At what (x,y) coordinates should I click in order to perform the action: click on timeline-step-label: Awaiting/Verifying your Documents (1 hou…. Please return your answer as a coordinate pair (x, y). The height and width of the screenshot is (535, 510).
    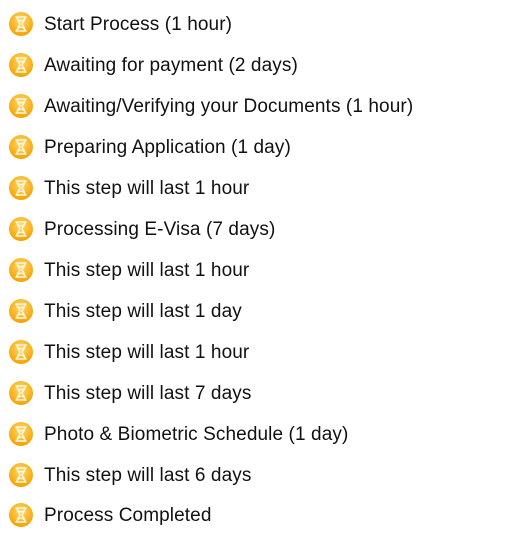
    Looking at the image, I should click on (229, 106).